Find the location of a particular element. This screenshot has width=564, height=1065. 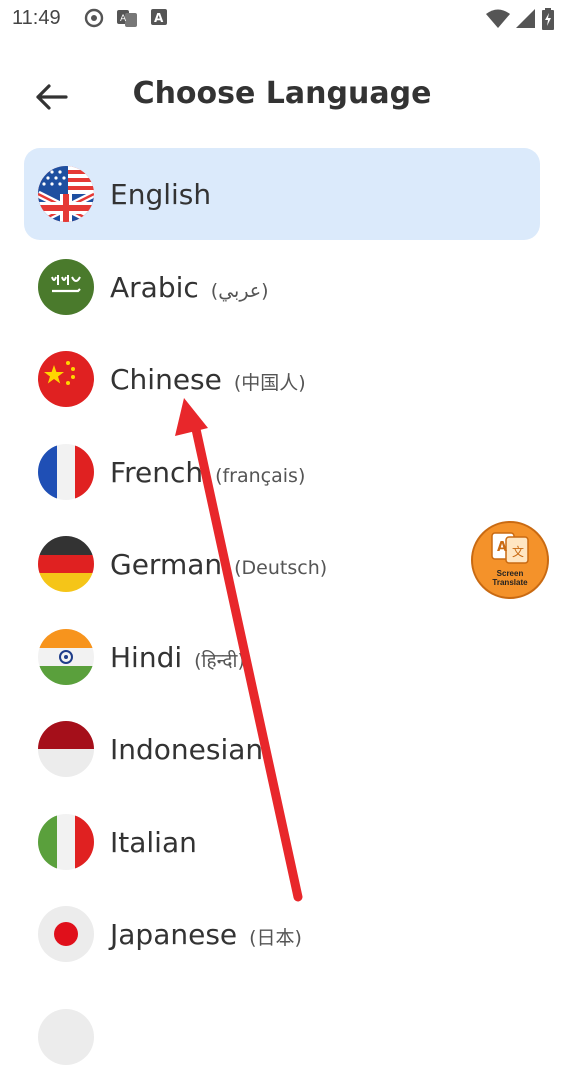

header: Choose Language is located at coordinates (282, 98).